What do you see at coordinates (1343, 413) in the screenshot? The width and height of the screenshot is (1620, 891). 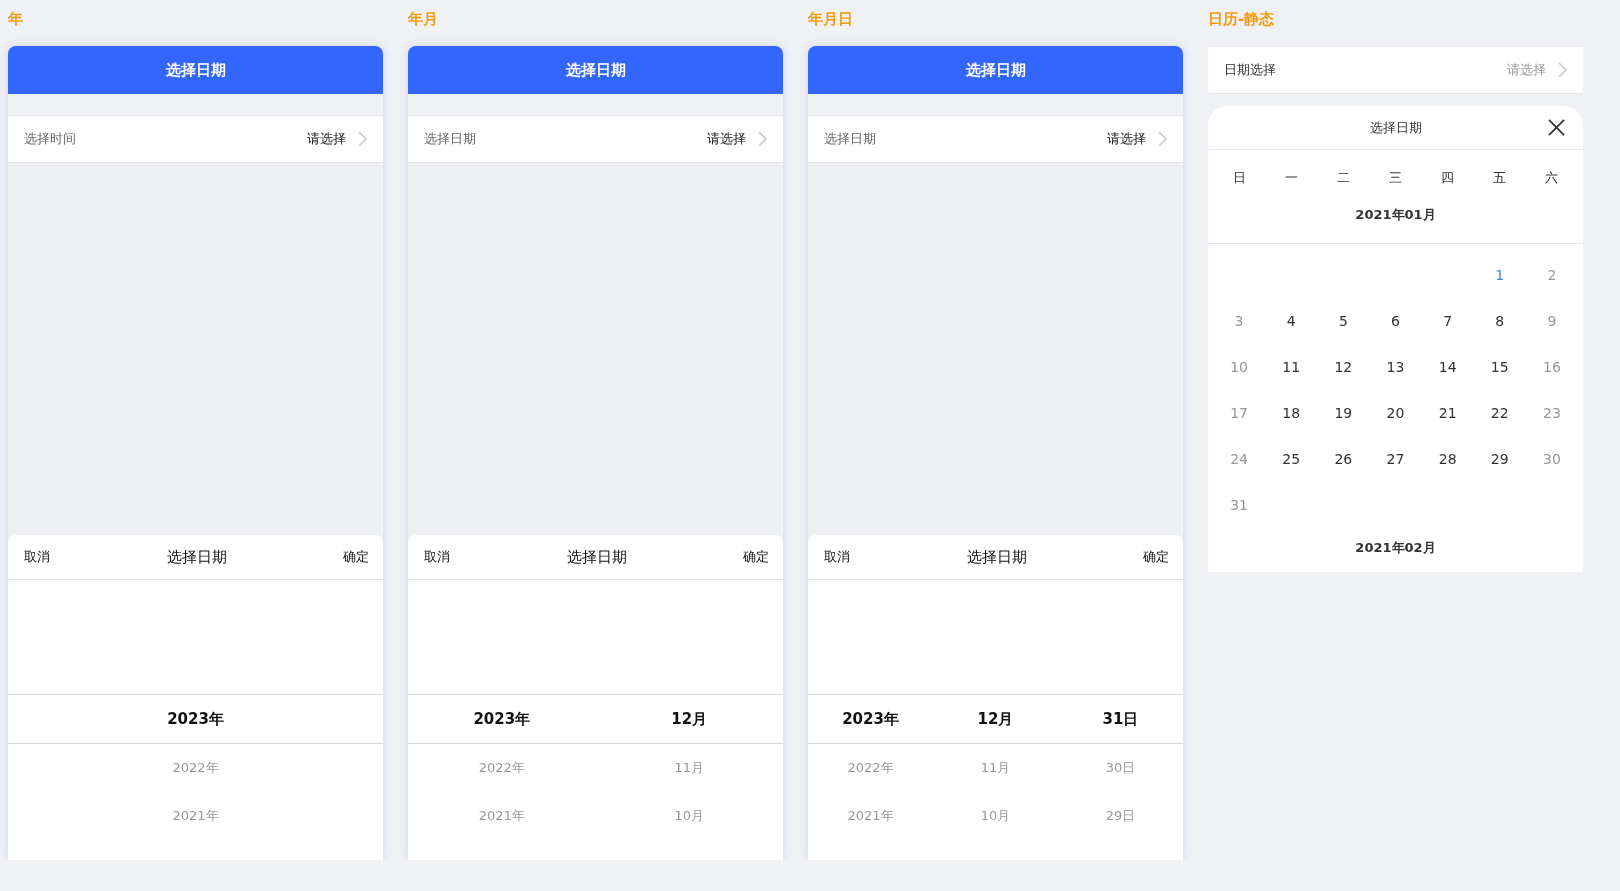 I see `calendar-day: 19` at bounding box center [1343, 413].